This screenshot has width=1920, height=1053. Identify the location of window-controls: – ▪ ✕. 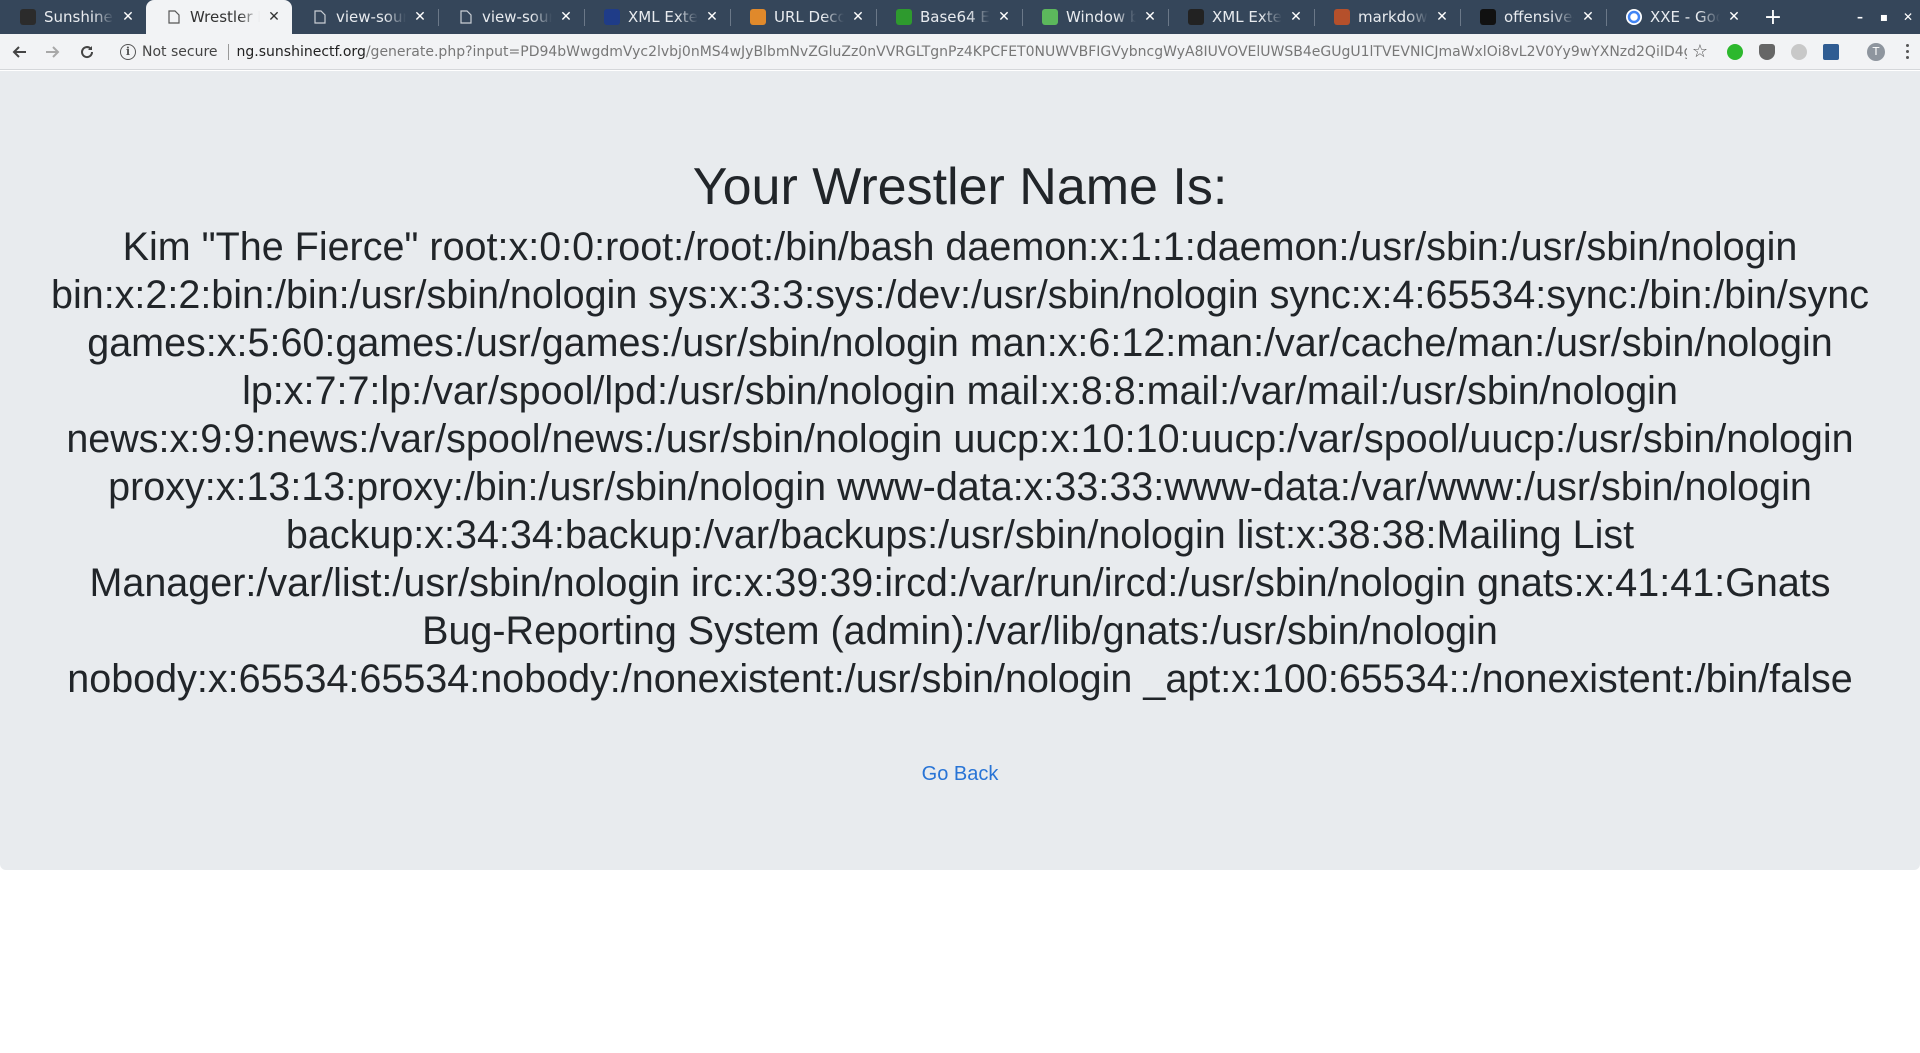
(1884, 17).